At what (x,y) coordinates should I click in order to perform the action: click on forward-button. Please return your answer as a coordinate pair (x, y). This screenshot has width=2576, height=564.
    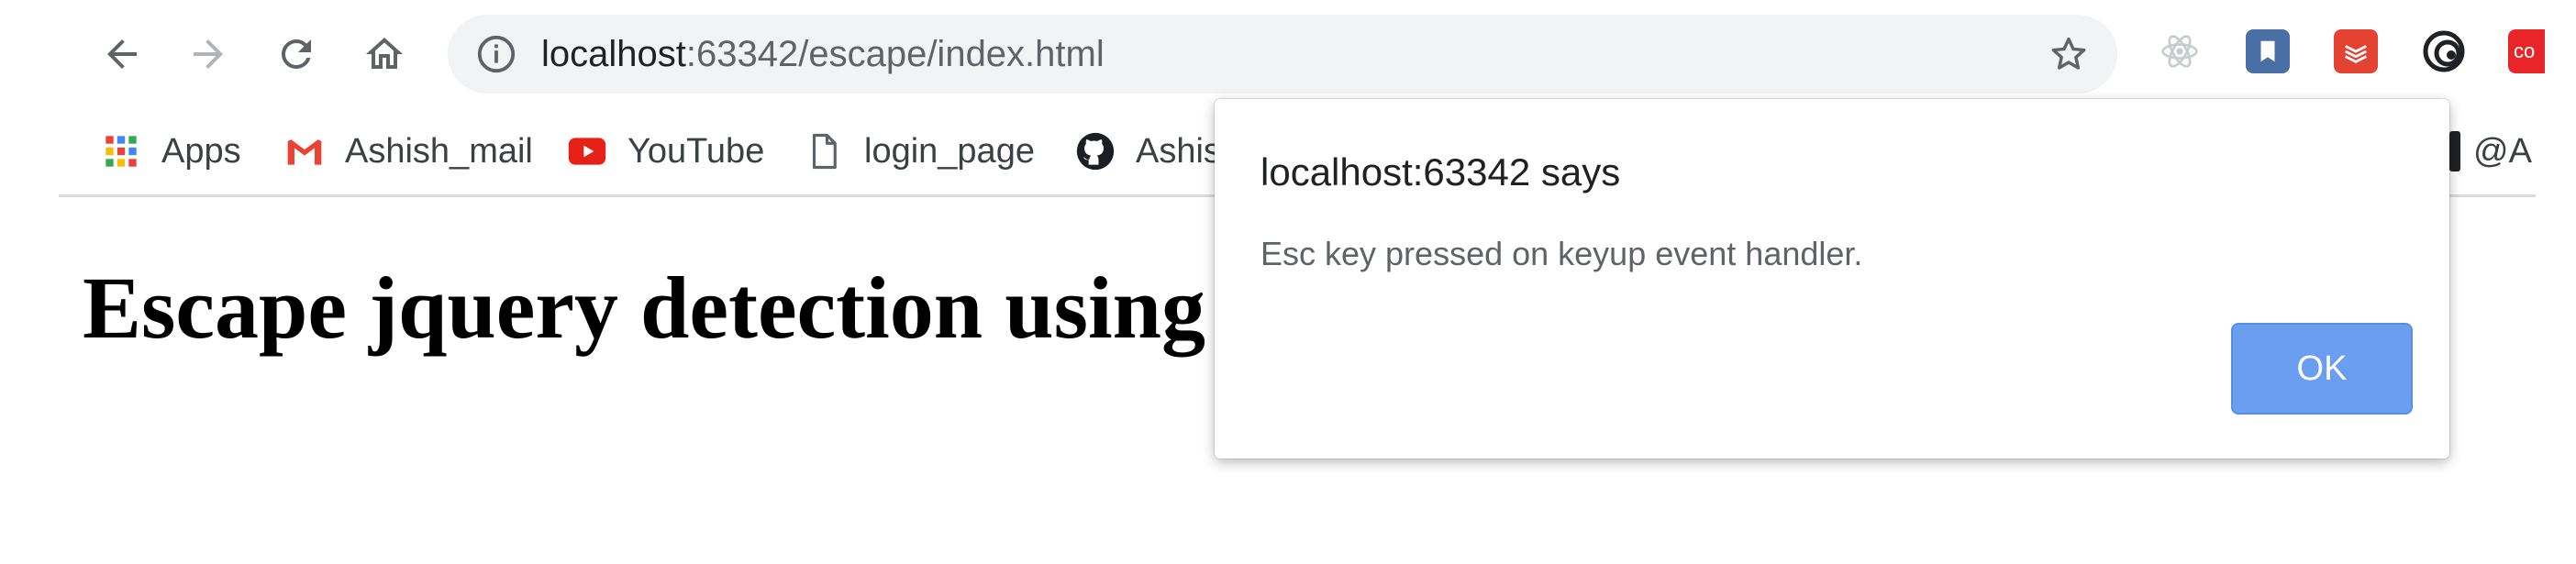
    Looking at the image, I should click on (208, 54).